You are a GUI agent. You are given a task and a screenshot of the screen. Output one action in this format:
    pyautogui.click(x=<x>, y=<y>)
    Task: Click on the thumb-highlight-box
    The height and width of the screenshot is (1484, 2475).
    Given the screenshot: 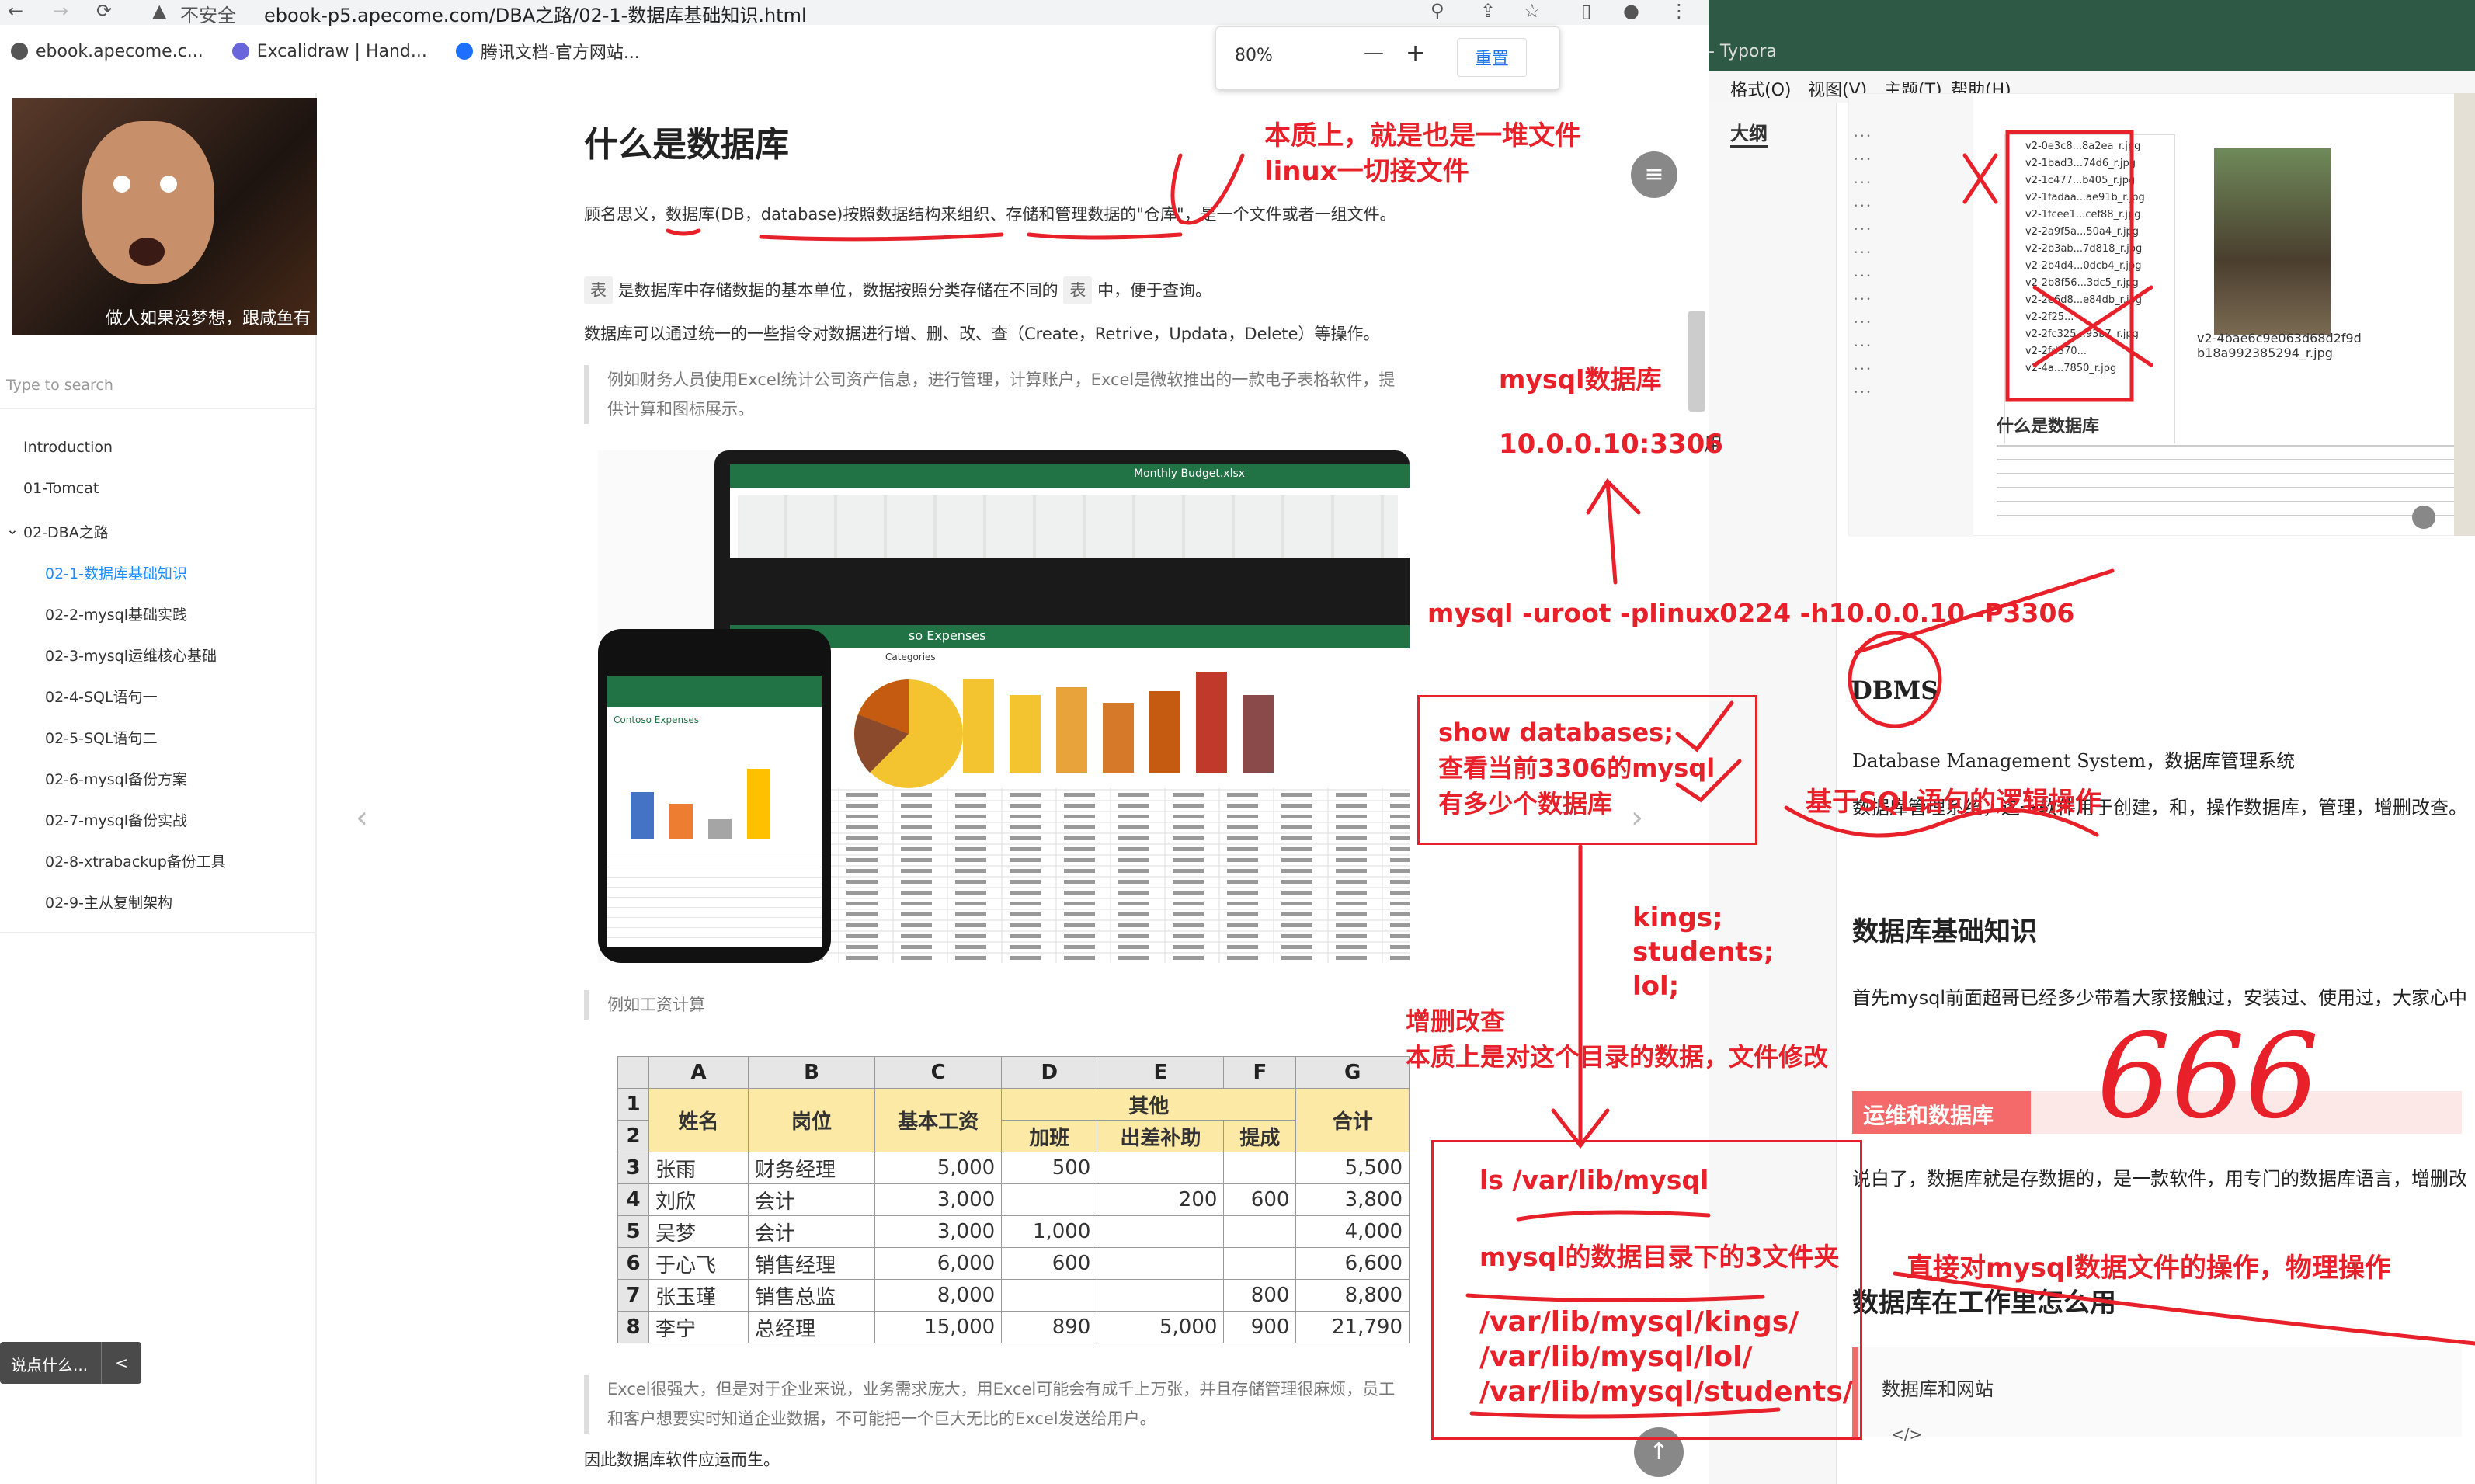 What is the action you would take?
    pyautogui.click(x=2070, y=266)
    